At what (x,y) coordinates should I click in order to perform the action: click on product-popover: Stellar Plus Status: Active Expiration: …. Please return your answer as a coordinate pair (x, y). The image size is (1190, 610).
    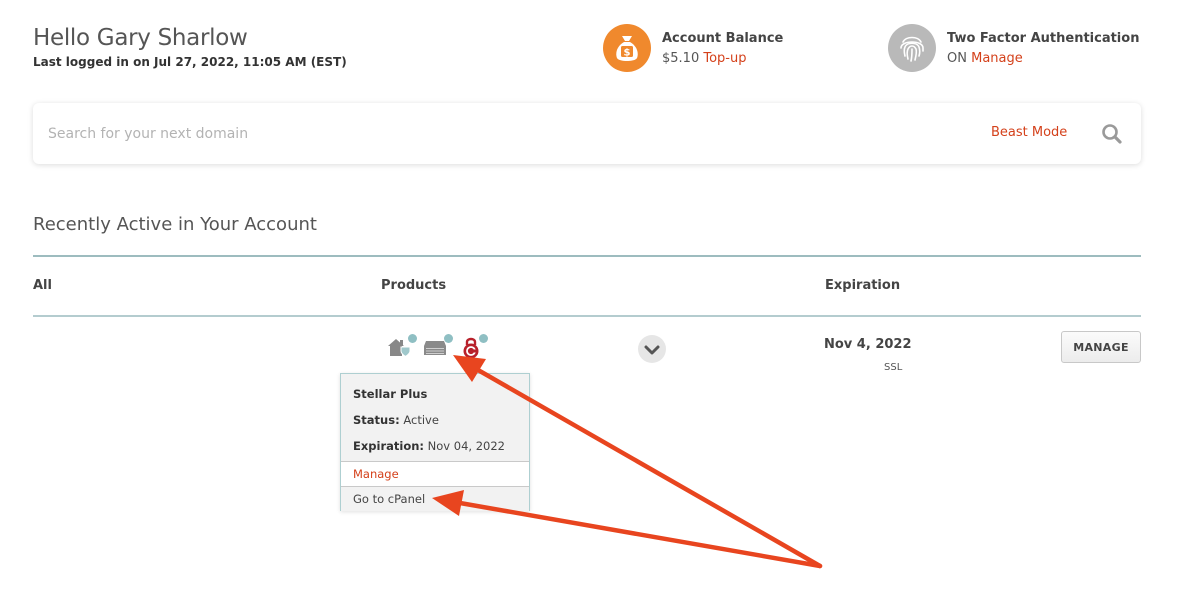
    Looking at the image, I should click on (435, 442).